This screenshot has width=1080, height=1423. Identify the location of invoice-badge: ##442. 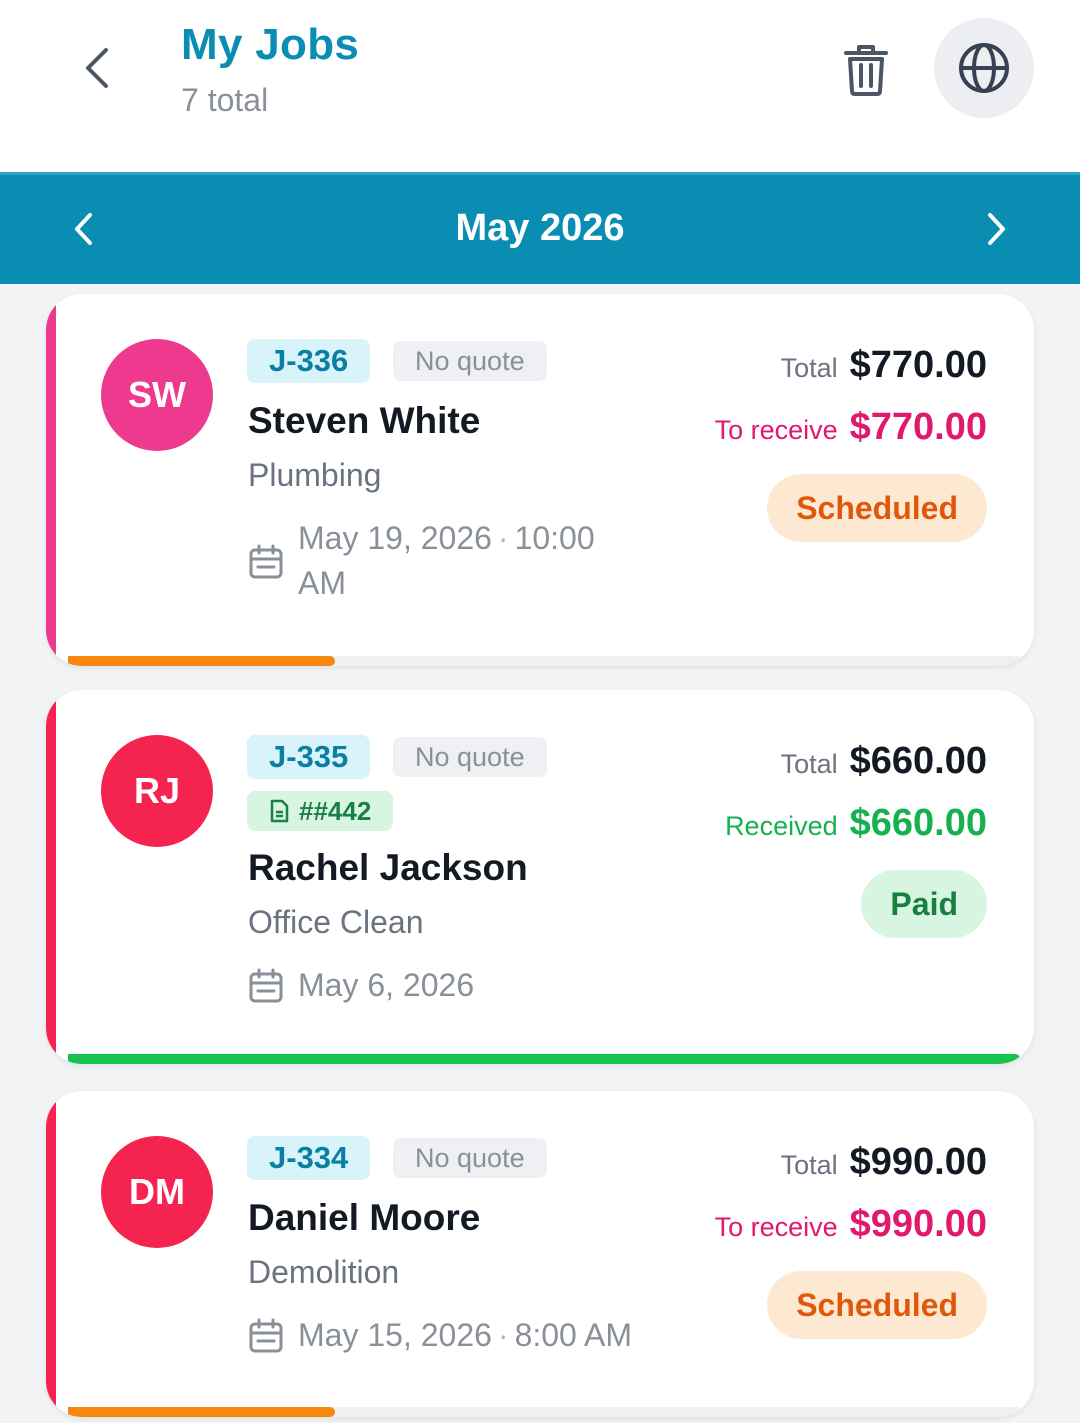
(320, 811).